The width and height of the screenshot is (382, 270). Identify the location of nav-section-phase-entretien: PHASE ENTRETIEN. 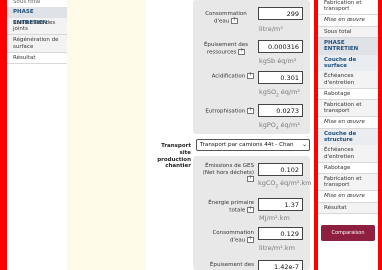
(348, 46).